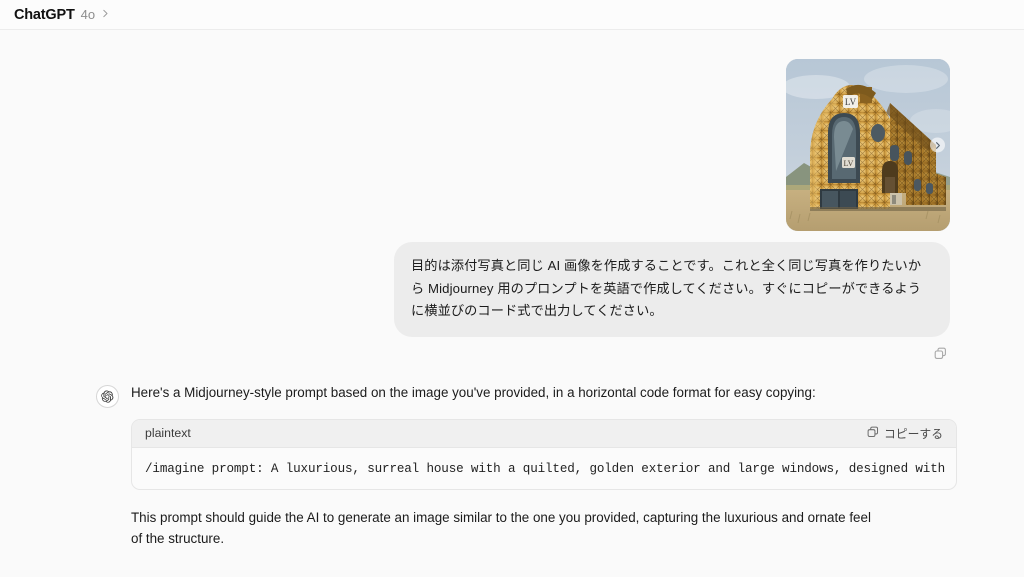 This screenshot has height=577, width=1024. Describe the element at coordinates (44, 14) in the screenshot. I see `app-title: ChatGPT` at that location.